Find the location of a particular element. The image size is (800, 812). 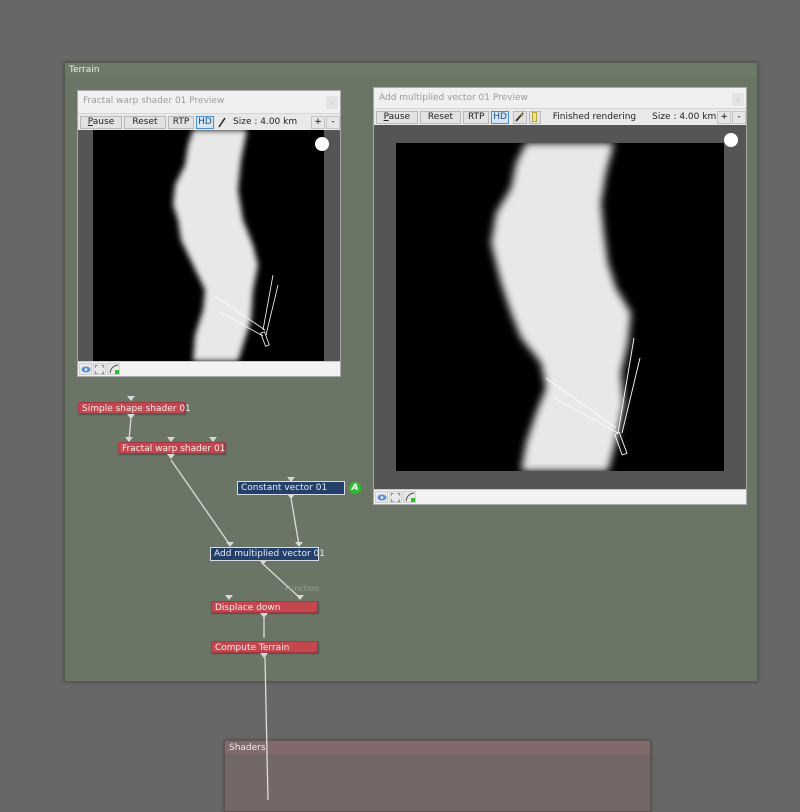

node-simple-shape-shader: Simple shape shader 01 is located at coordinates (134, 408).